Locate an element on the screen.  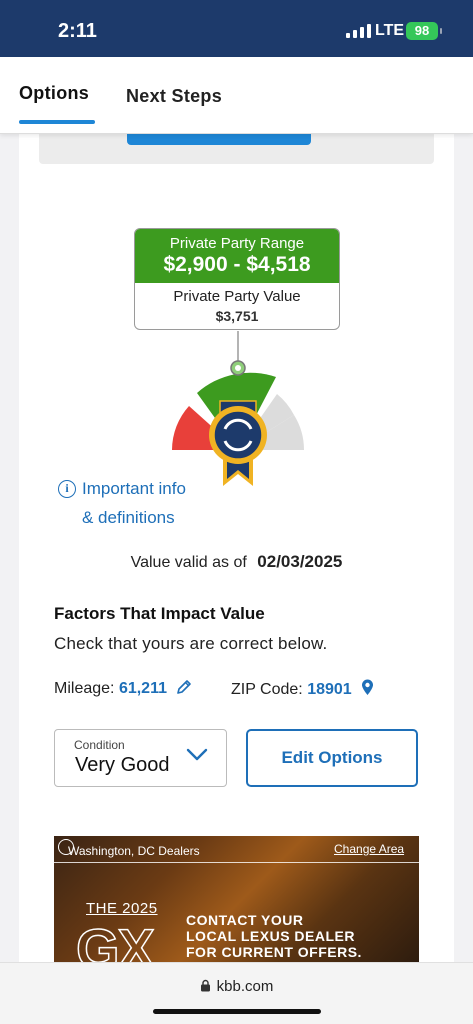
browser-url-bar: kbb.com is located at coordinates (236, 993).